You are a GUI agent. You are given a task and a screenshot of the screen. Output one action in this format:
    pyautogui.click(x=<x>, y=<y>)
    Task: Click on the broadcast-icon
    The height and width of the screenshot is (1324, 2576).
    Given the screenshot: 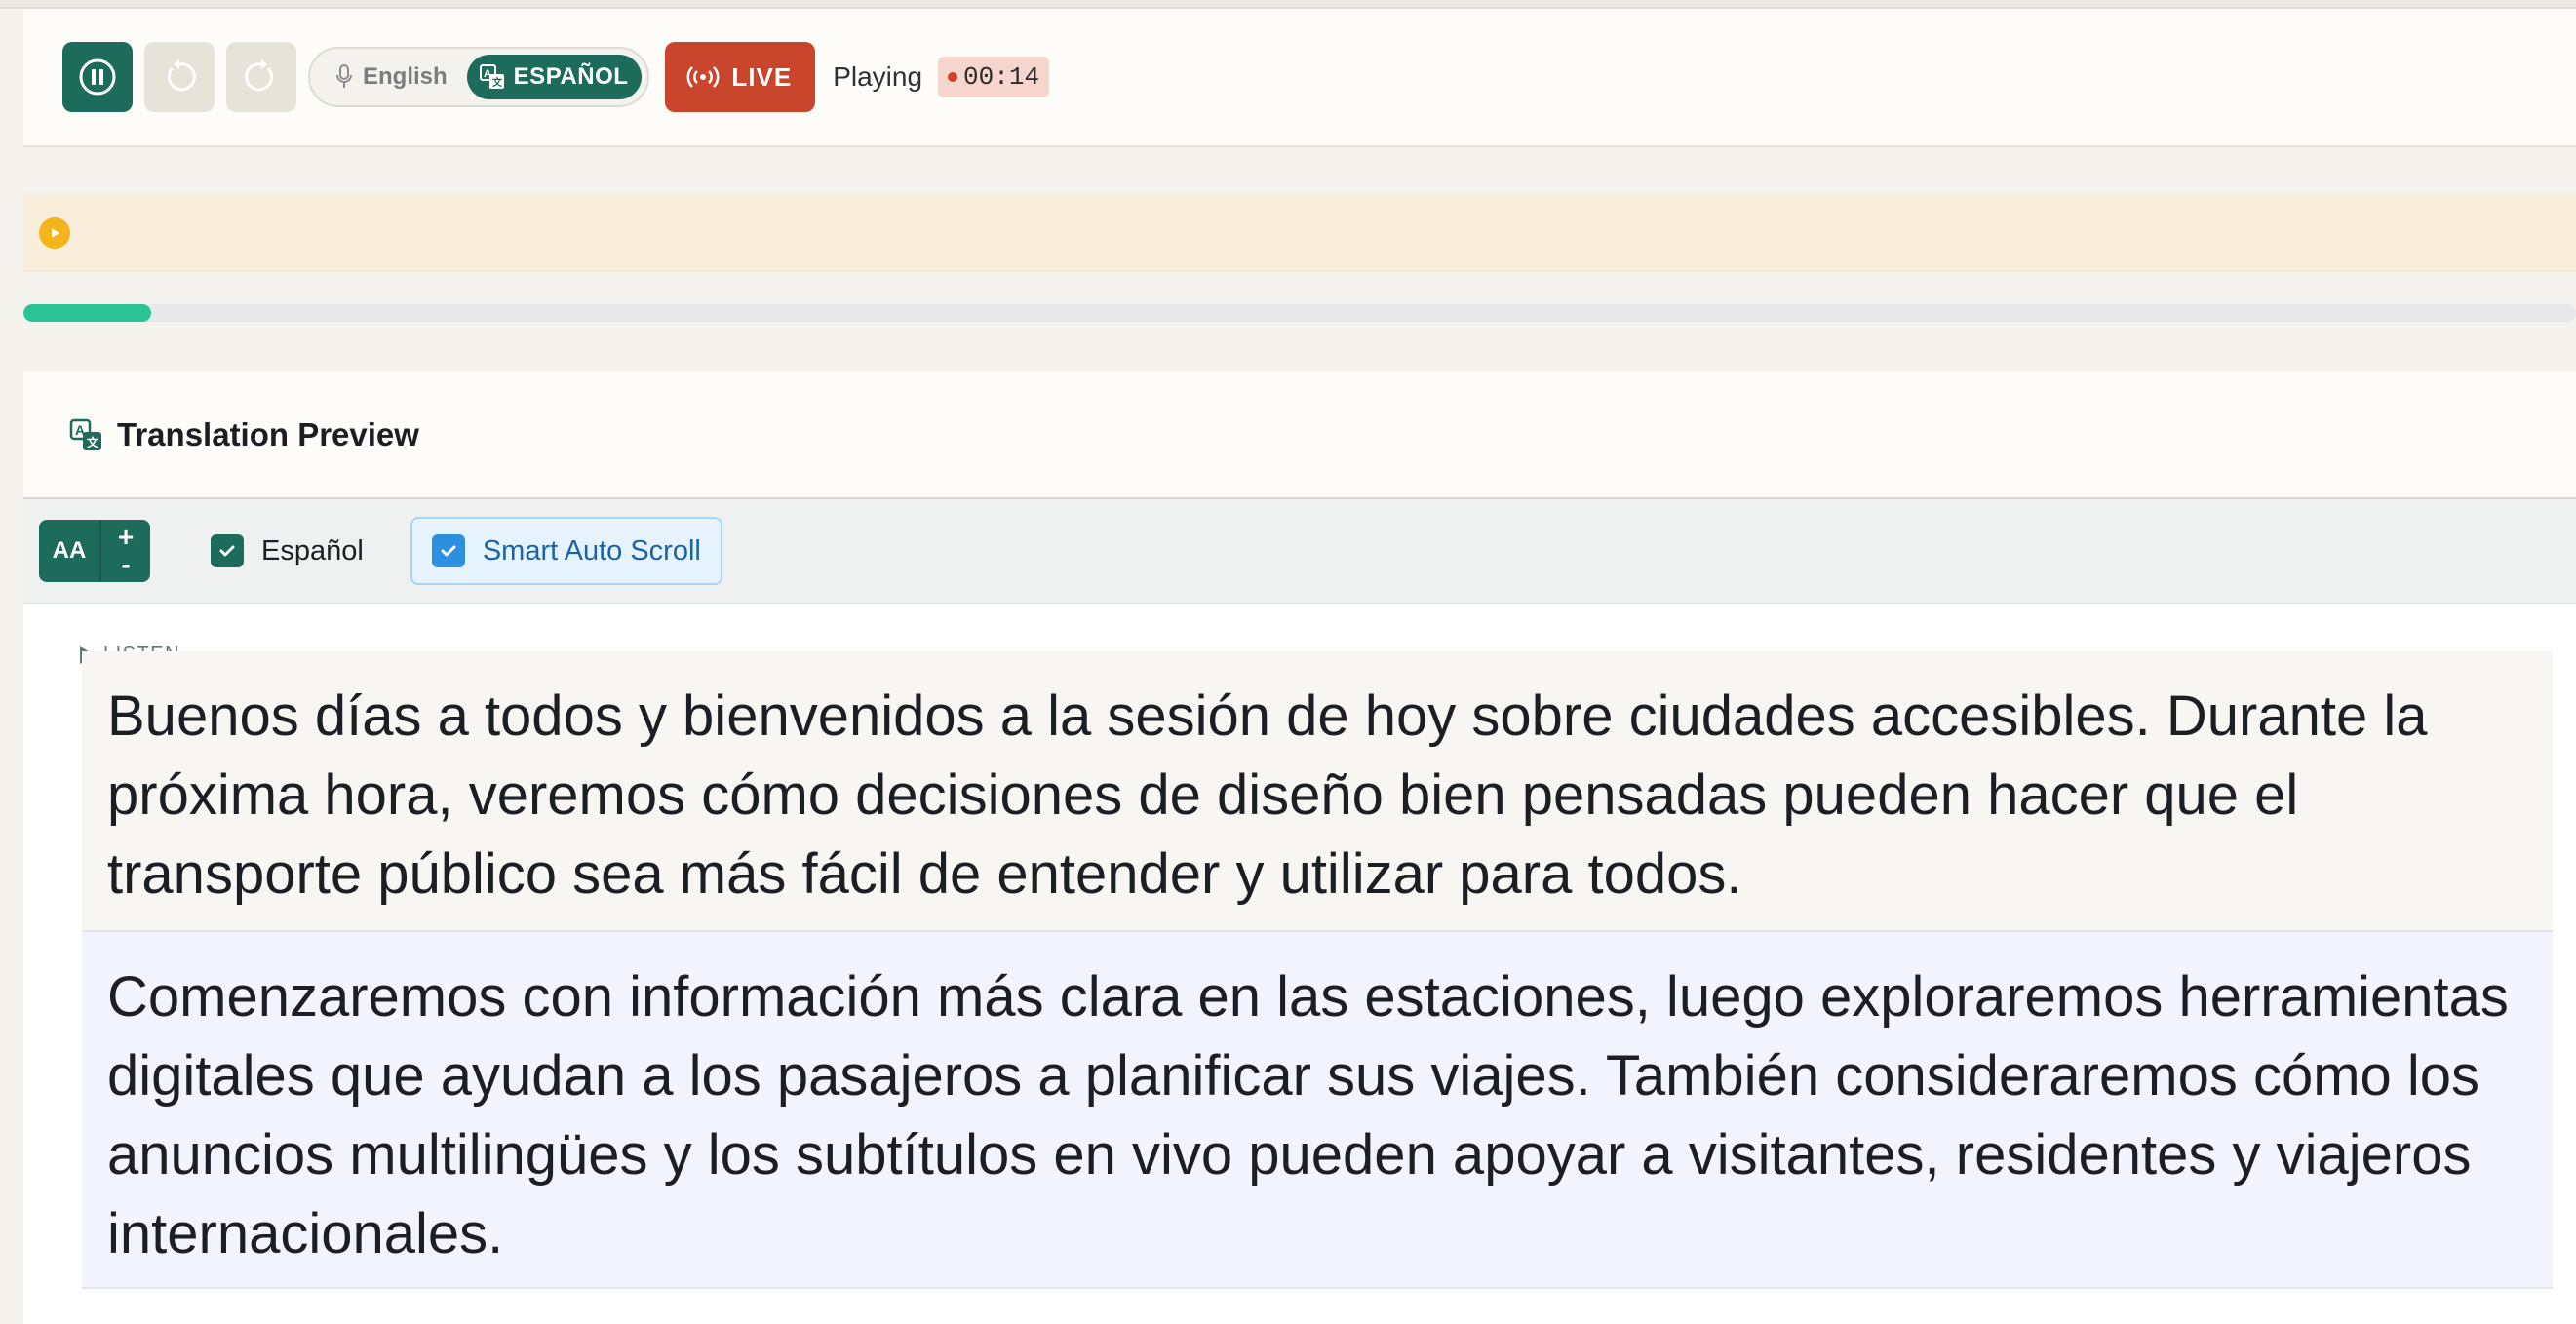 What is the action you would take?
    pyautogui.click(x=703, y=77)
    